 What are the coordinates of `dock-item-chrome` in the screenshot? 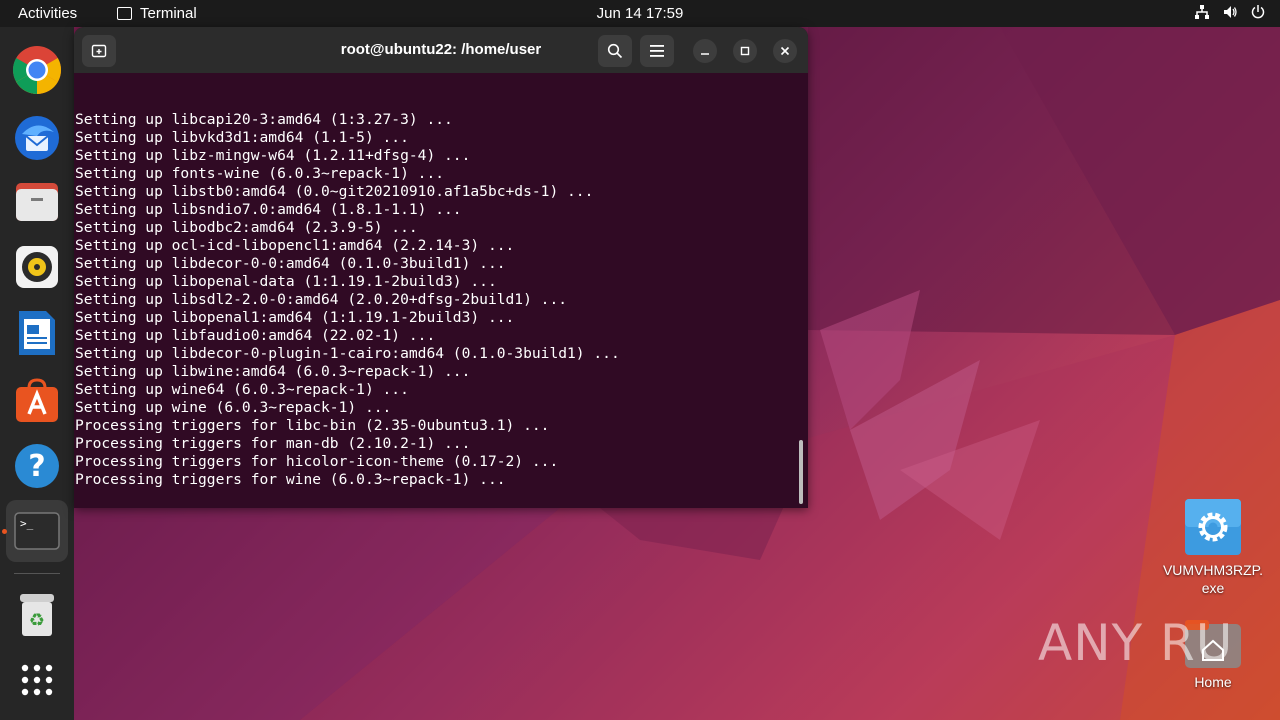 It's located at (37, 70).